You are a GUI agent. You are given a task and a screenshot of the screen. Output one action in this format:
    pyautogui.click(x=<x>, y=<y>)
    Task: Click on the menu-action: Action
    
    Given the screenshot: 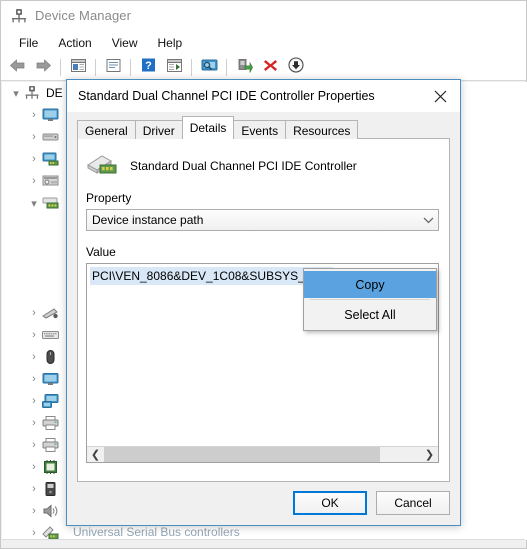 What is the action you would take?
    pyautogui.click(x=74, y=43)
    